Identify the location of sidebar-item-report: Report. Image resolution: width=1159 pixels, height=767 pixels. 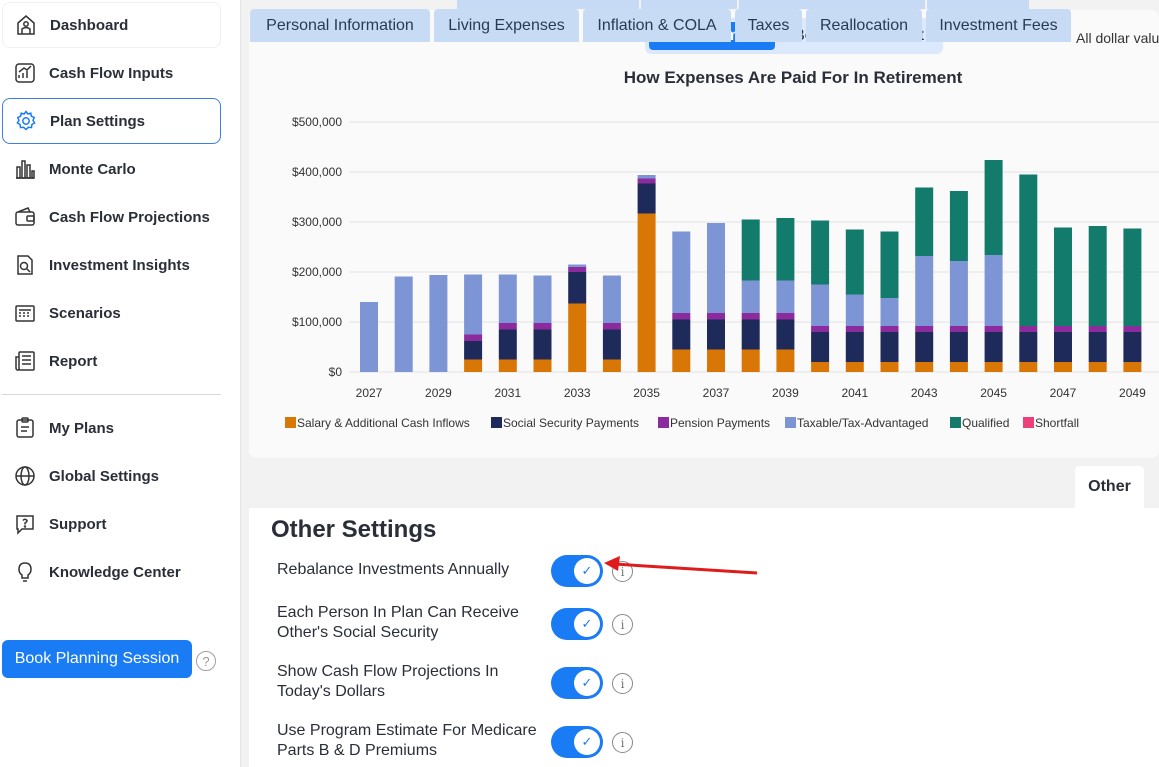
(111, 361).